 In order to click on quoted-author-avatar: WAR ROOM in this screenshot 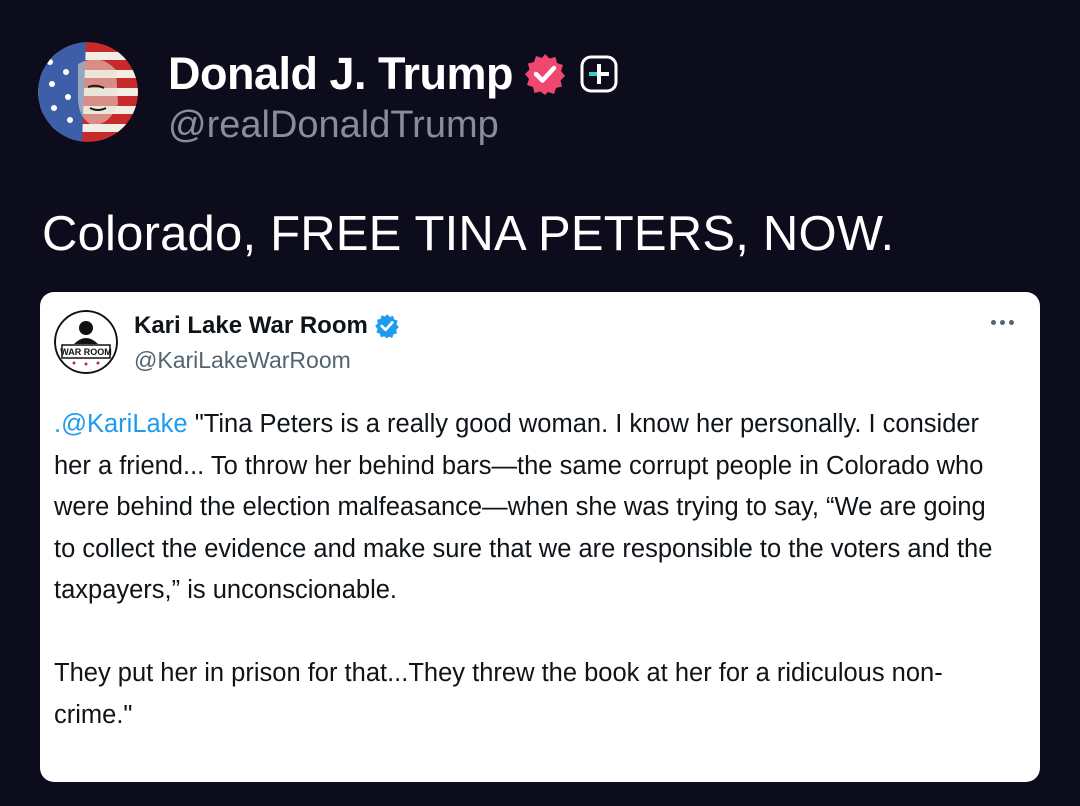, I will do `click(86, 342)`.